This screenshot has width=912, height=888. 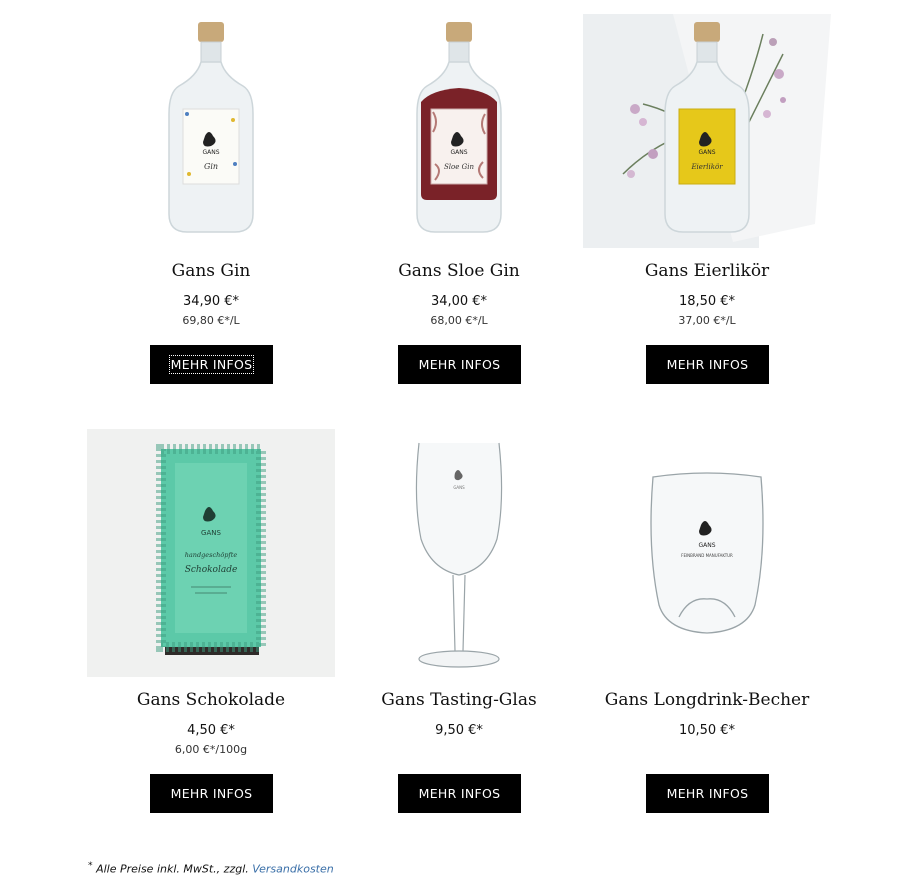 I want to click on product-title: Gans Longdrink-Becher, so click(x=707, y=700).